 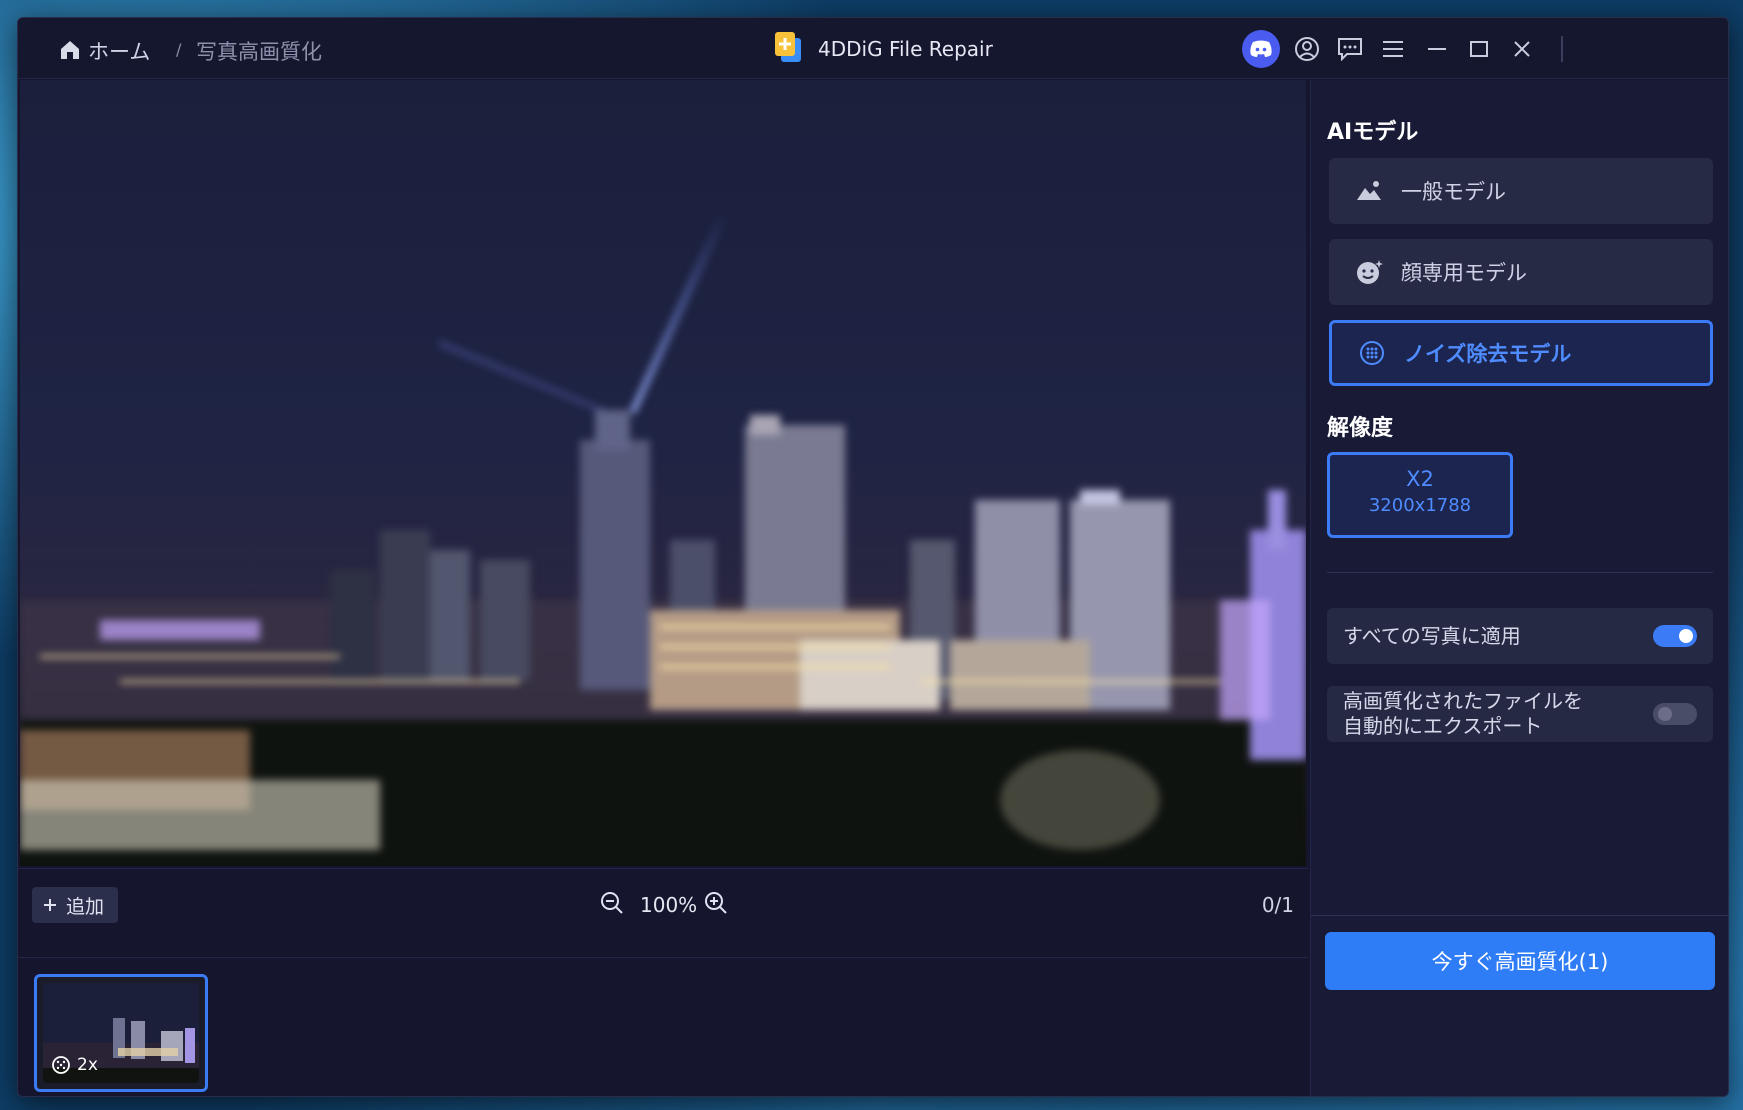 What do you see at coordinates (1562, 49) in the screenshot?
I see `titlebar-separator` at bounding box center [1562, 49].